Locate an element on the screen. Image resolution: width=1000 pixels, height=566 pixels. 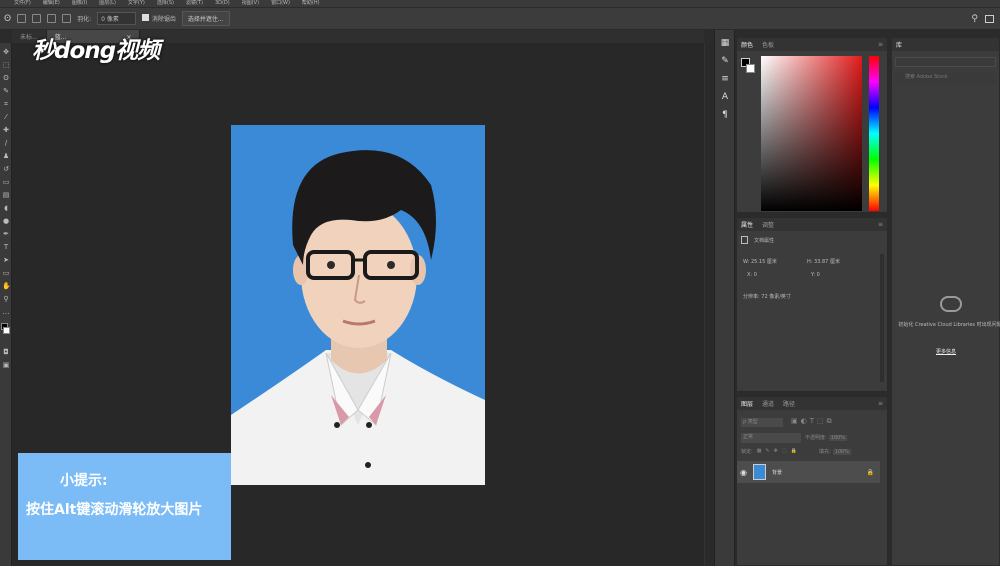
menu-select: 选择(S) is located at coordinates (165, 3).